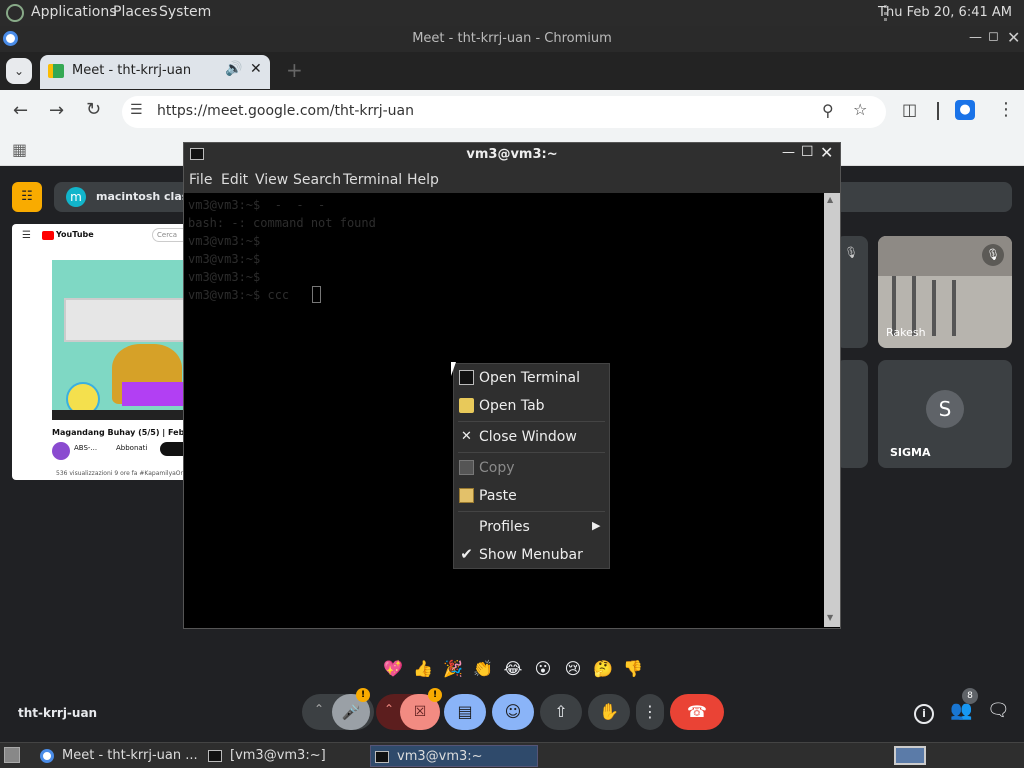 This screenshot has width=1024, height=768. What do you see at coordinates (828, 110) in the screenshot?
I see `zoom-icon: ⚲` at bounding box center [828, 110].